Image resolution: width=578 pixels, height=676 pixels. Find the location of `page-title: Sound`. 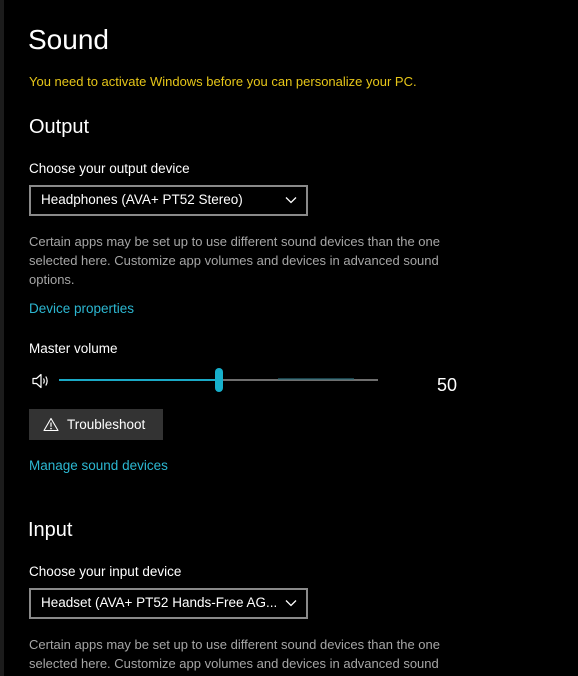

page-title: Sound is located at coordinates (68, 39).